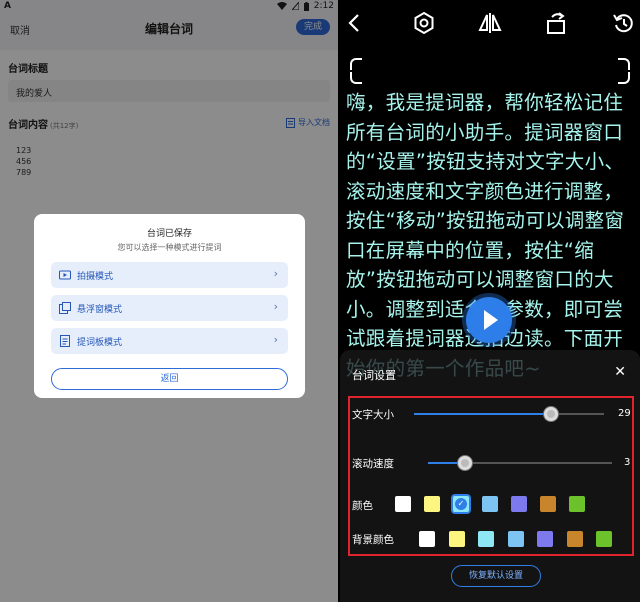 Image resolution: width=640 pixels, height=602 pixels. What do you see at coordinates (100, 310) in the screenshot?
I see `mode-label: 悬浮窗模式` at bounding box center [100, 310].